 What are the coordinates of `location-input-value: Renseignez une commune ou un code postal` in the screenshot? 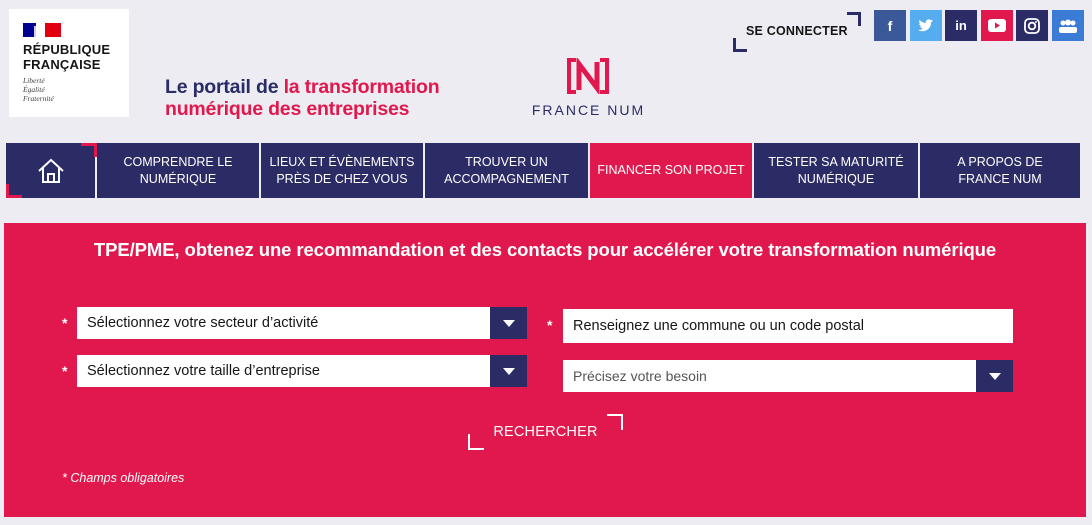 It's located at (718, 326).